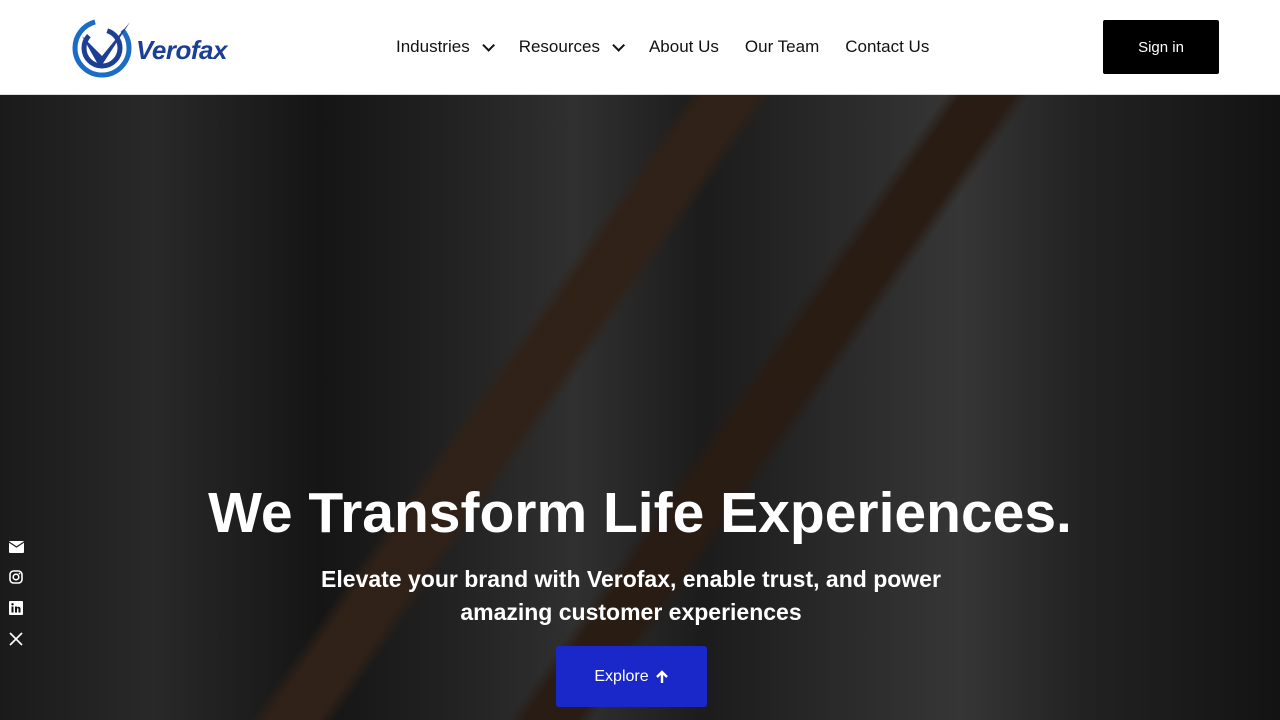  What do you see at coordinates (16, 608) in the screenshot?
I see `linkedin-icon` at bounding box center [16, 608].